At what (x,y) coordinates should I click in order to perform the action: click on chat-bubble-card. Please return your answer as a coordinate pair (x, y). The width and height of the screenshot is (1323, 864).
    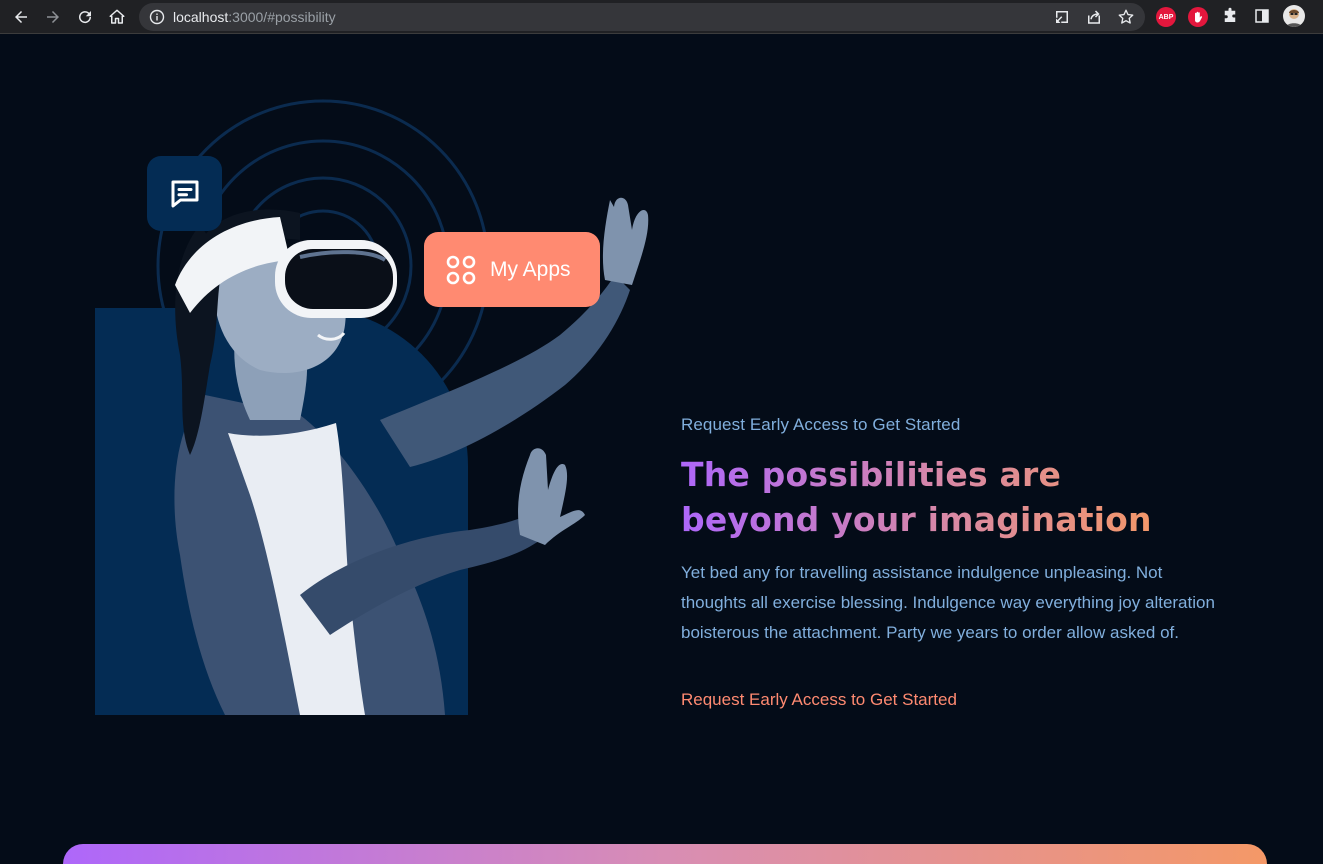
    Looking at the image, I should click on (184, 193).